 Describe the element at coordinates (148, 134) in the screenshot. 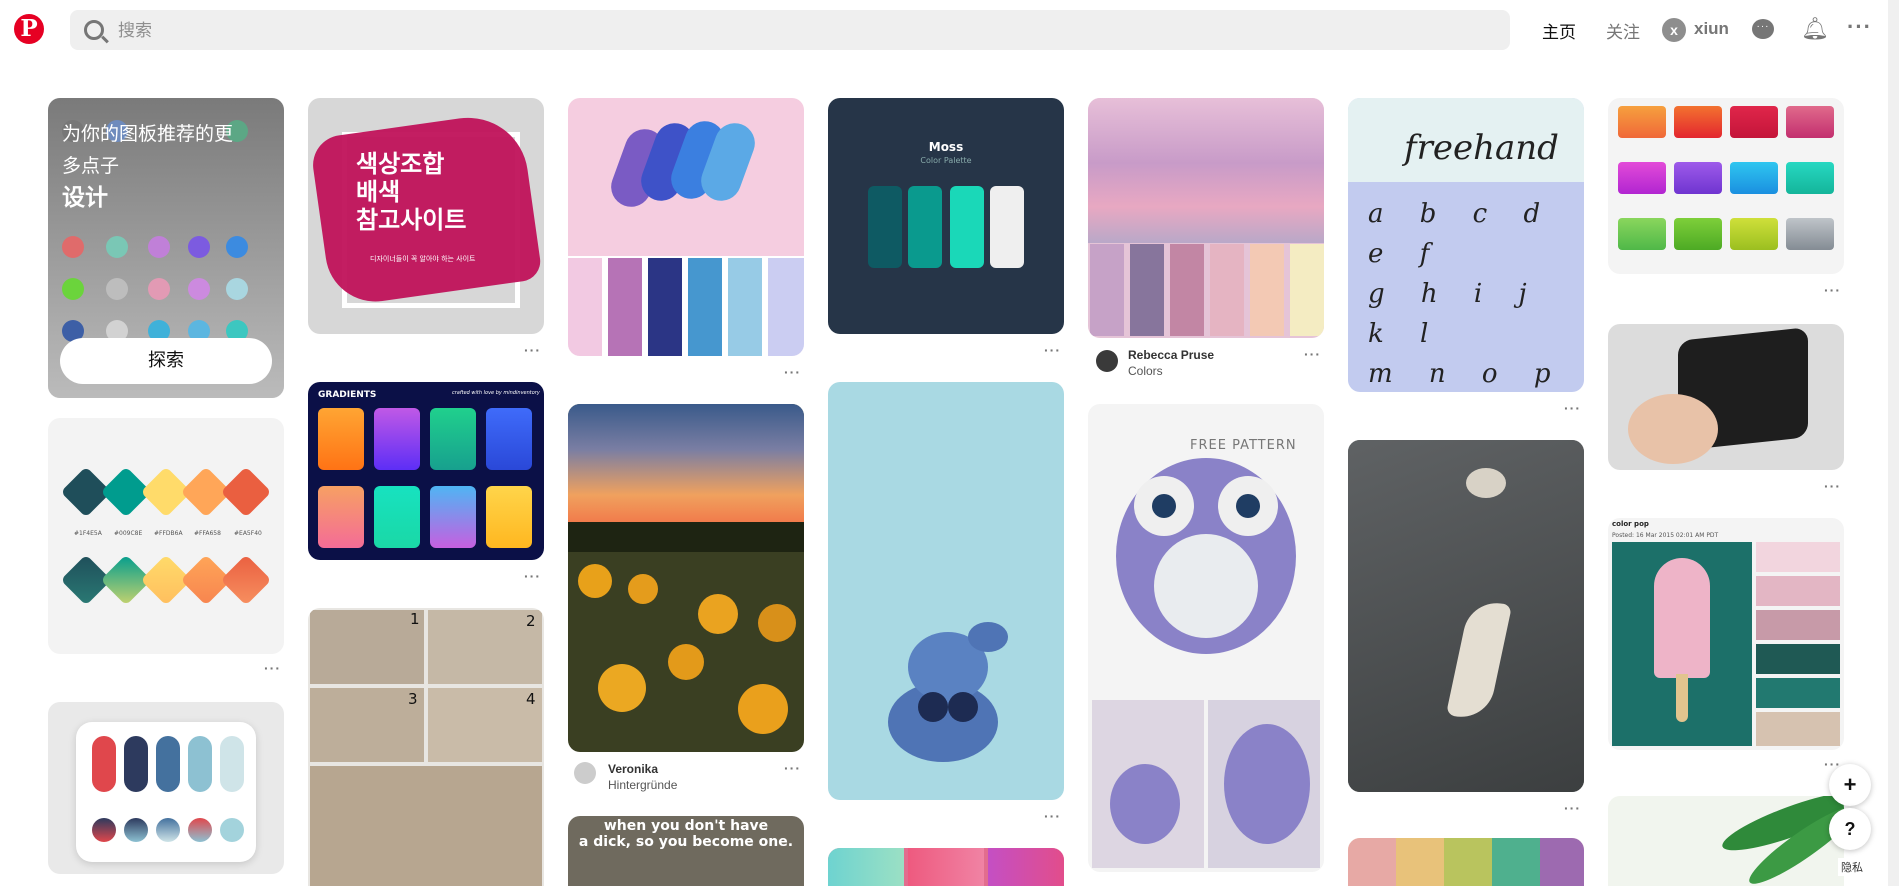

I see `promo-line-1: 为你的图板推荐的更` at that location.